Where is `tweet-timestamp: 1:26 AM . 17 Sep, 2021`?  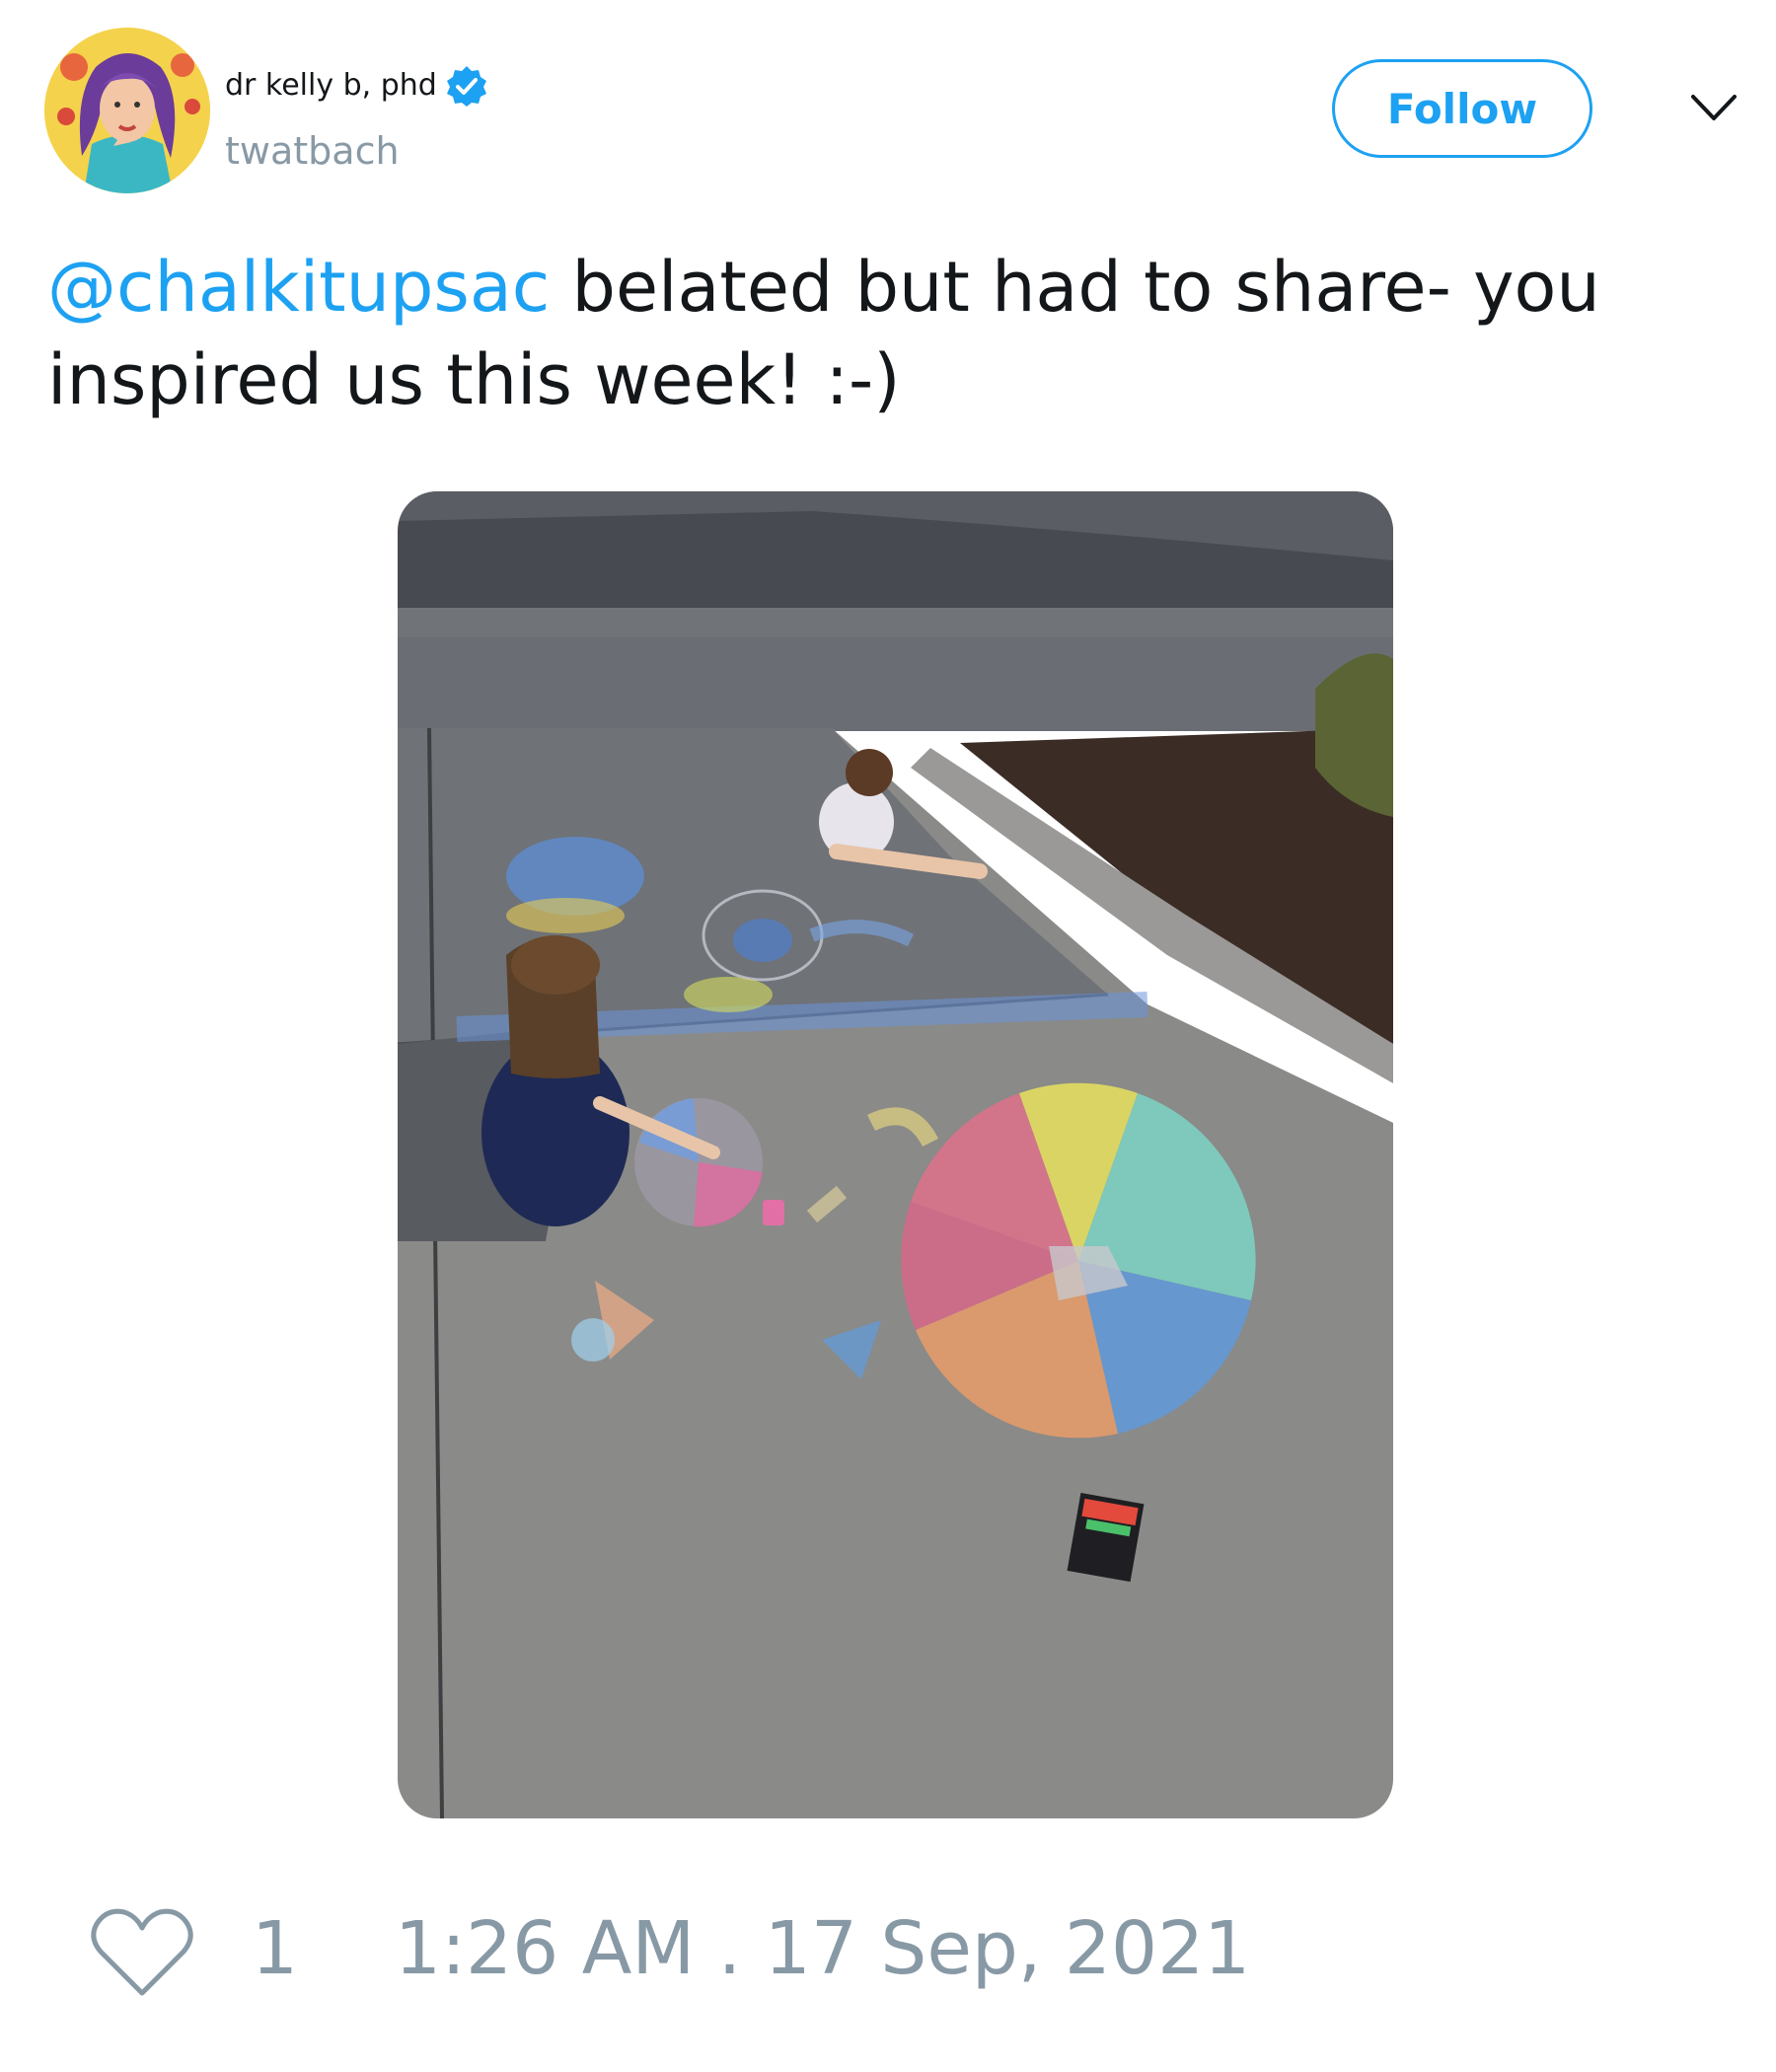 tweet-timestamp: 1:26 AM . 17 Sep, 2021 is located at coordinates (822, 1949).